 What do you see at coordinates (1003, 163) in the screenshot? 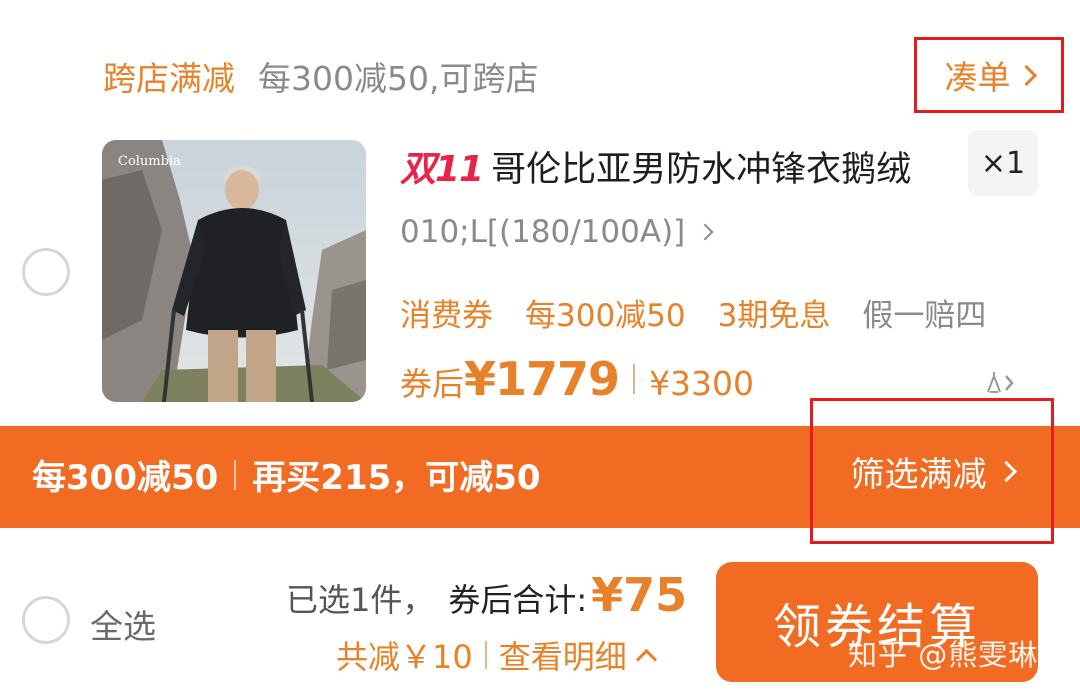
I see `quantity-button: ×1` at bounding box center [1003, 163].